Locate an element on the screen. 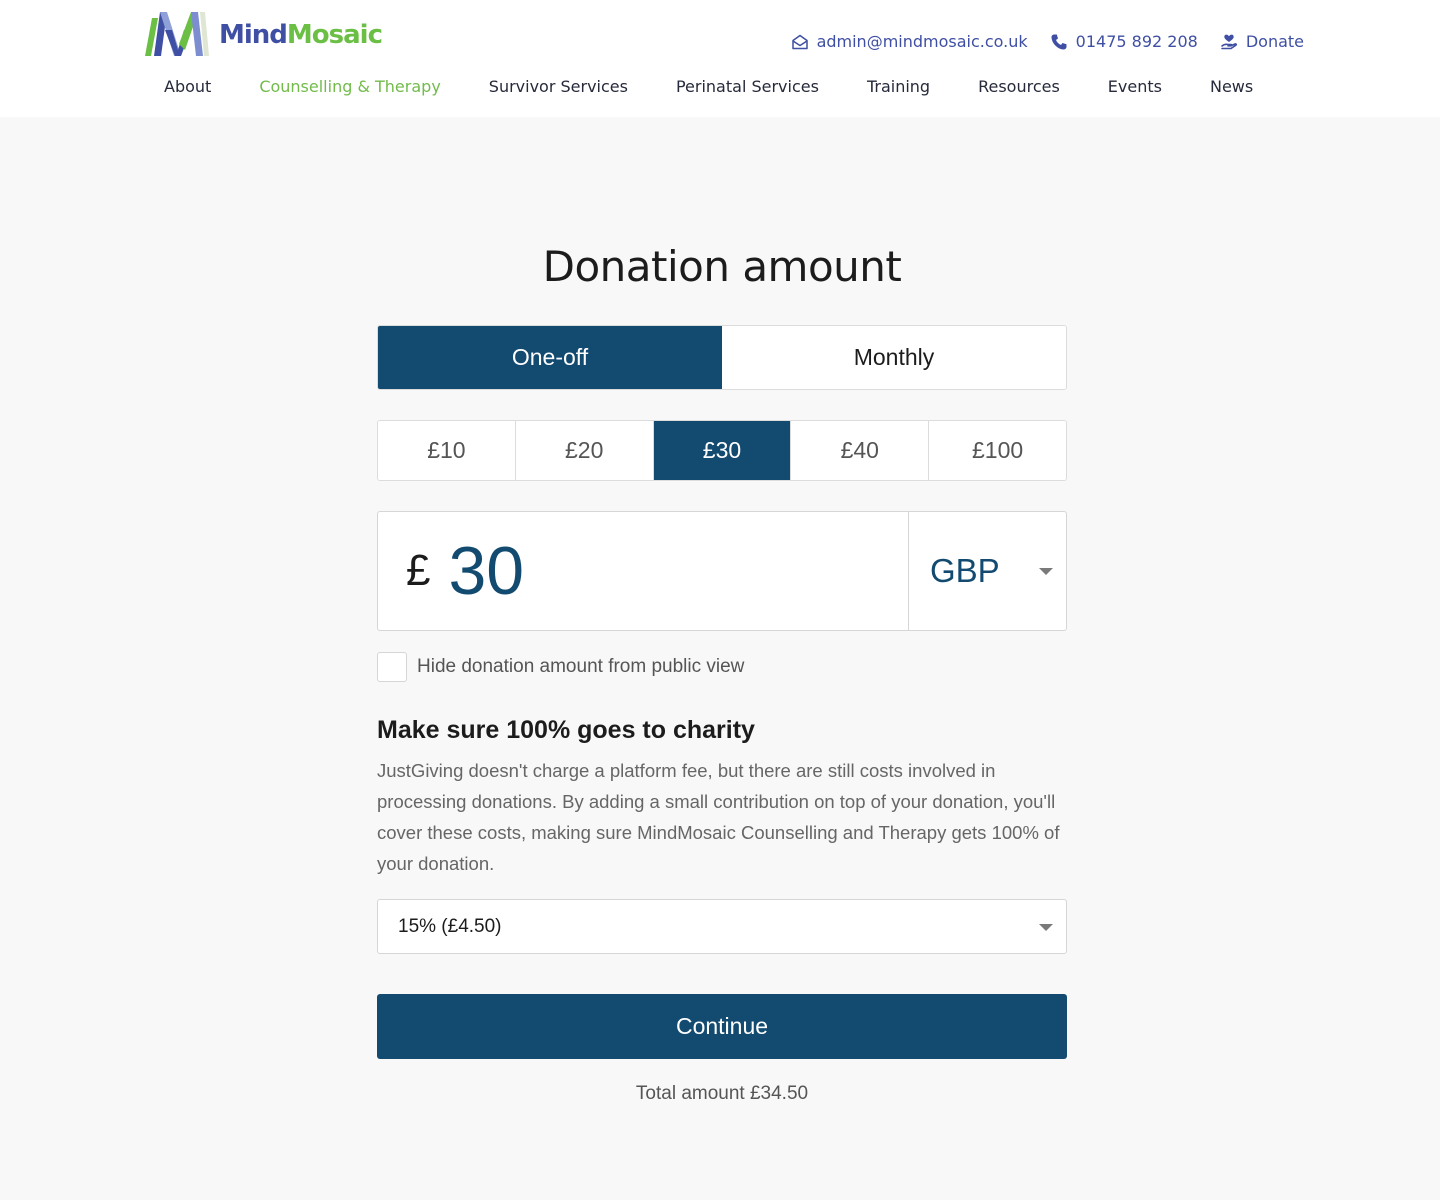 Image resolution: width=1440 pixels, height=1200 pixels. preset-amount-button: £40 is located at coordinates (860, 450).